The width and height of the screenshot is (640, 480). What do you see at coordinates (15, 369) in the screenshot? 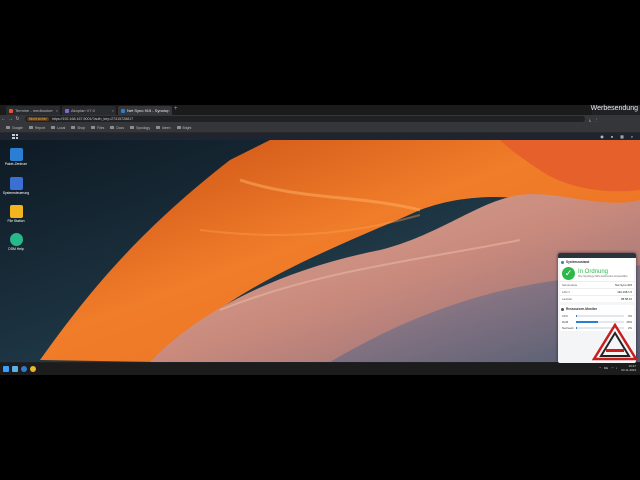
I see `explorer-icon` at bounding box center [15, 369].